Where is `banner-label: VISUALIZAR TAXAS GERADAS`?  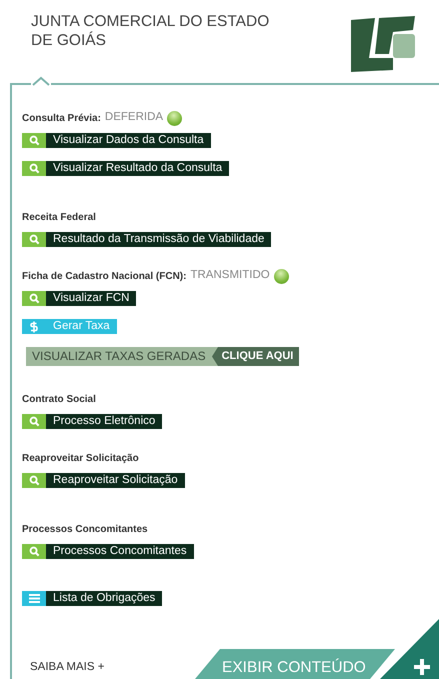 banner-label: VISUALIZAR TAXAS GERADAS is located at coordinates (119, 356).